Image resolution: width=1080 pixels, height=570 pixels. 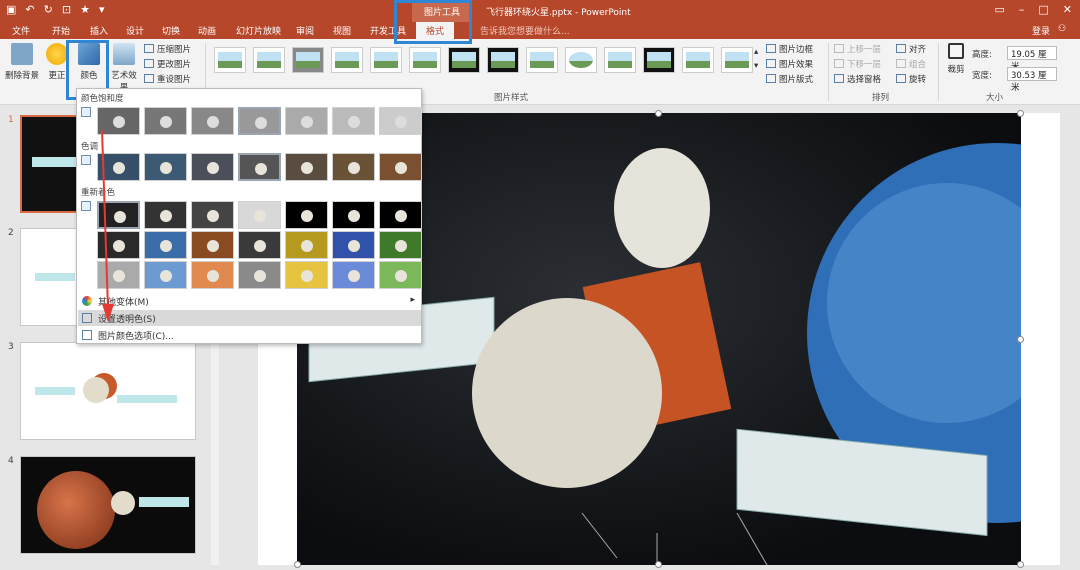 I want to click on bring-forward-button: 上移一层, so click(x=857, y=49).